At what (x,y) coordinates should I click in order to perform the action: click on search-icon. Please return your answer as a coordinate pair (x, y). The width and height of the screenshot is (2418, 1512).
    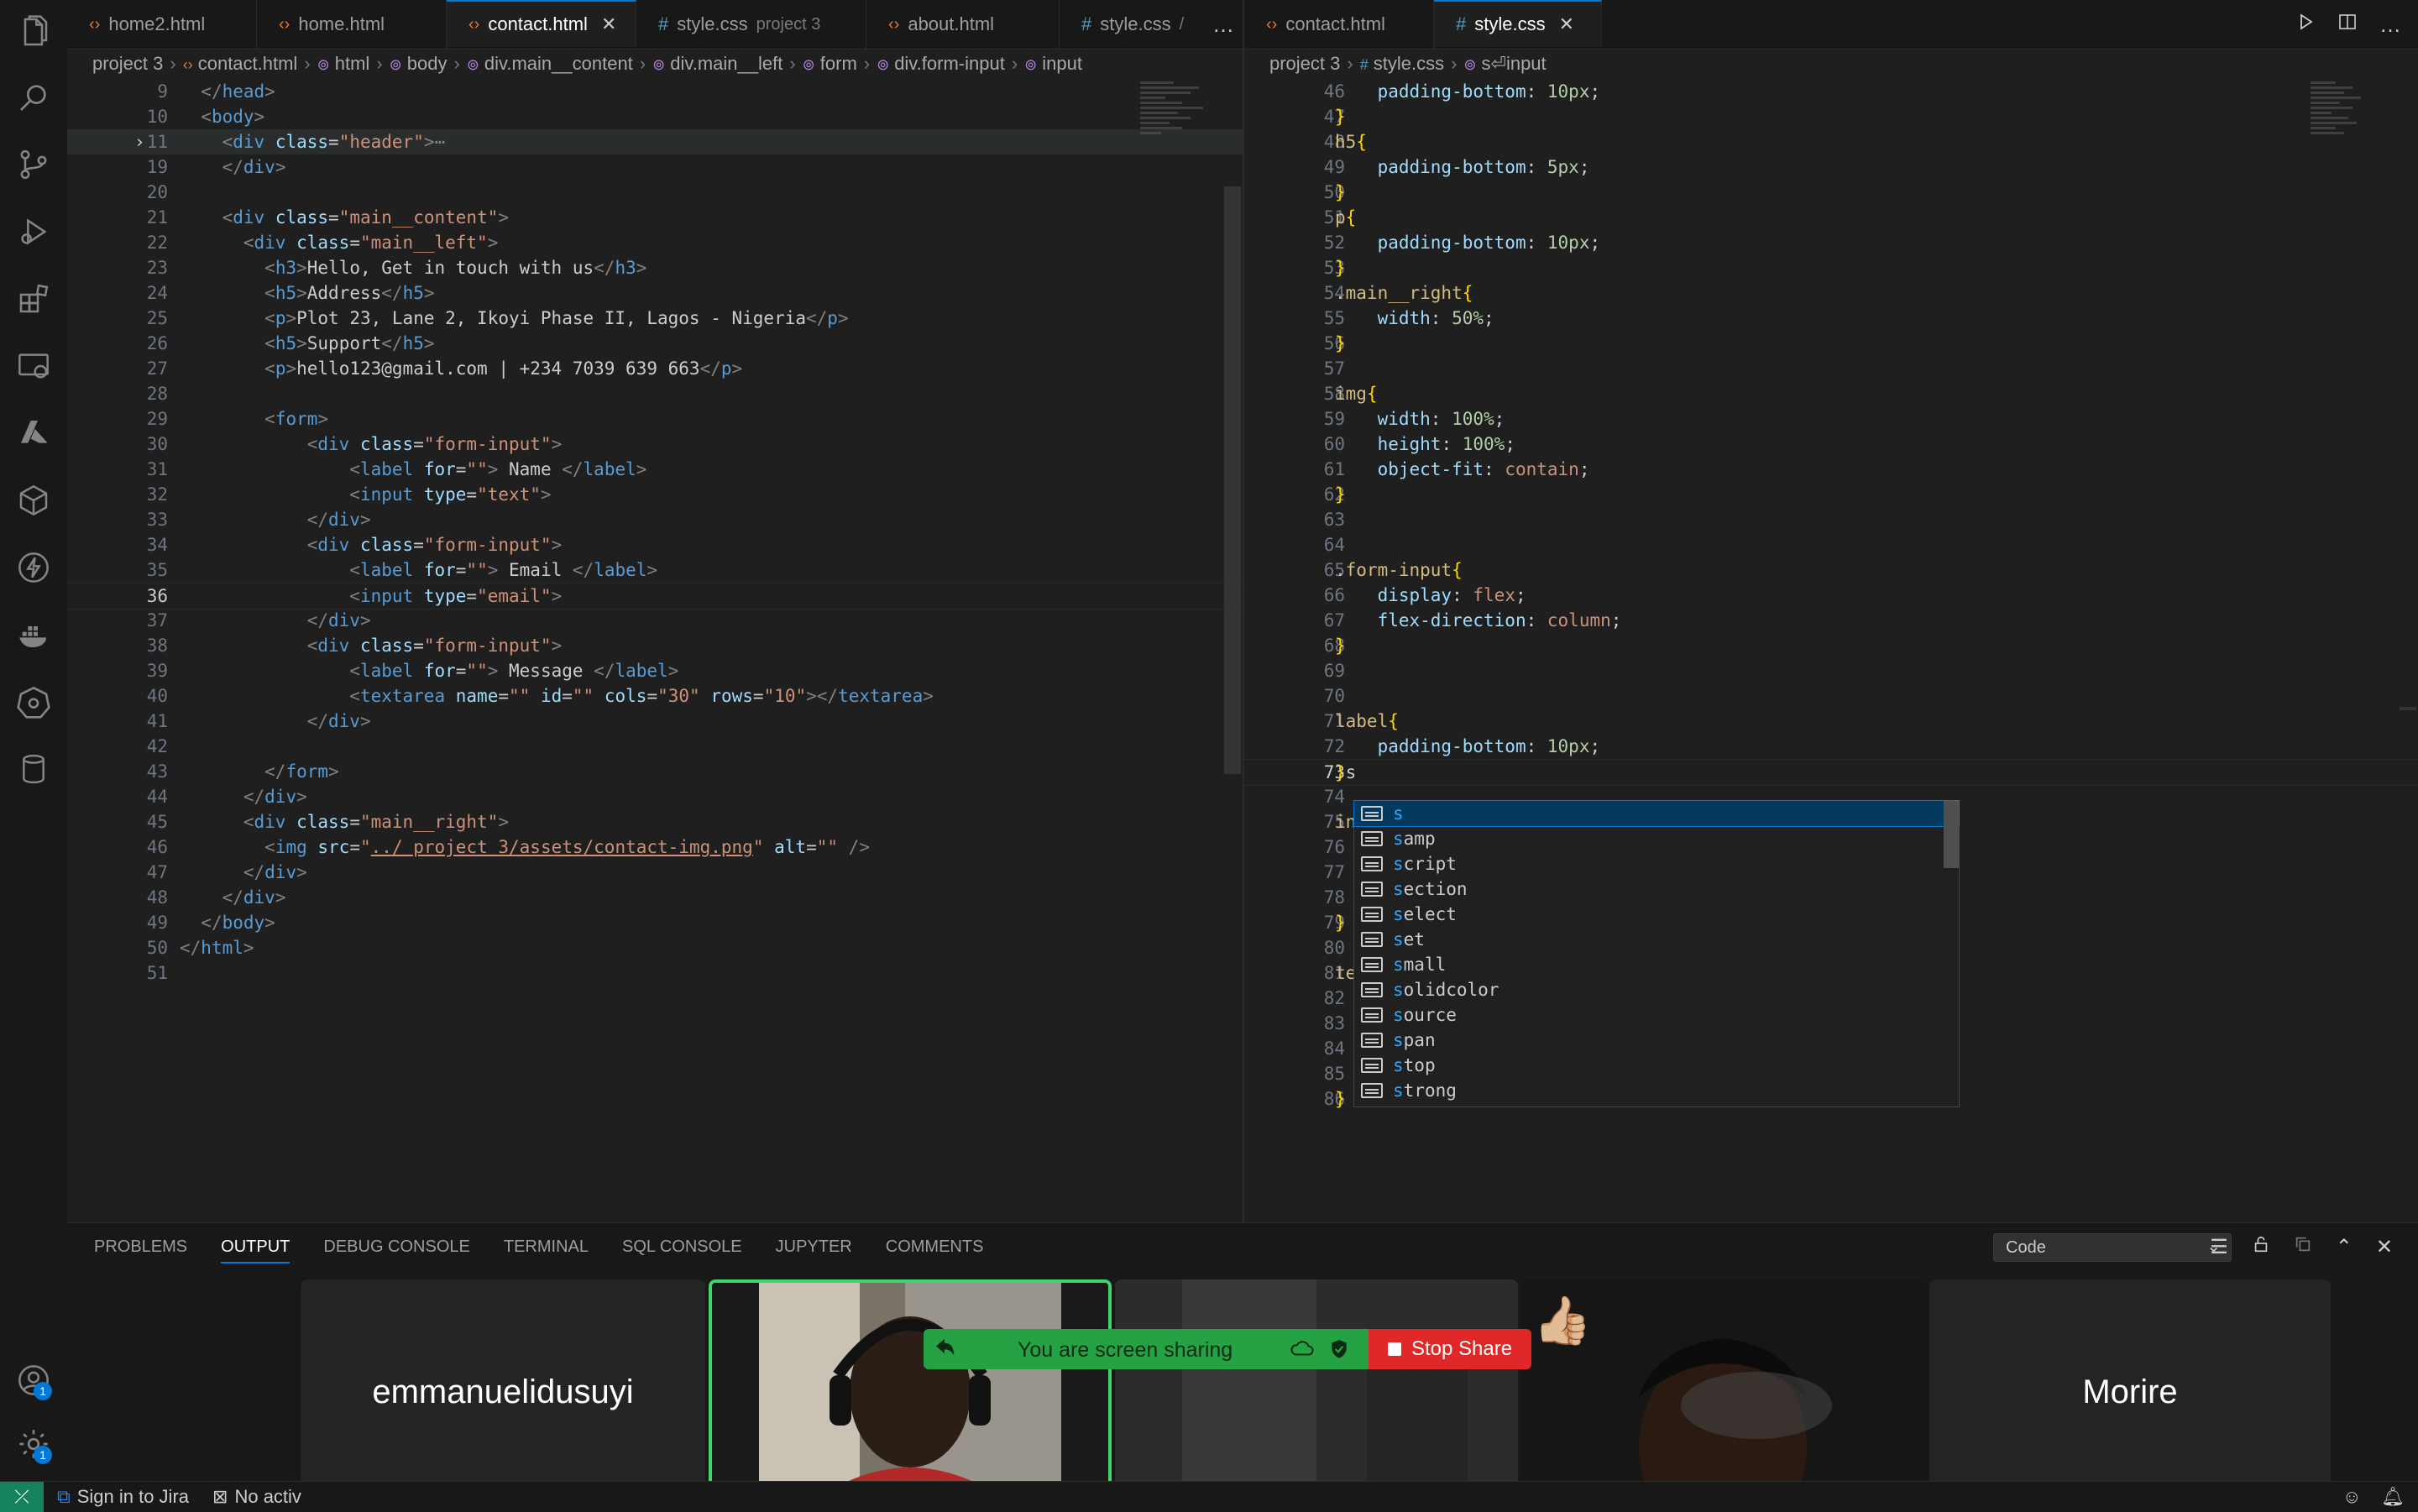
    Looking at the image, I should click on (33, 97).